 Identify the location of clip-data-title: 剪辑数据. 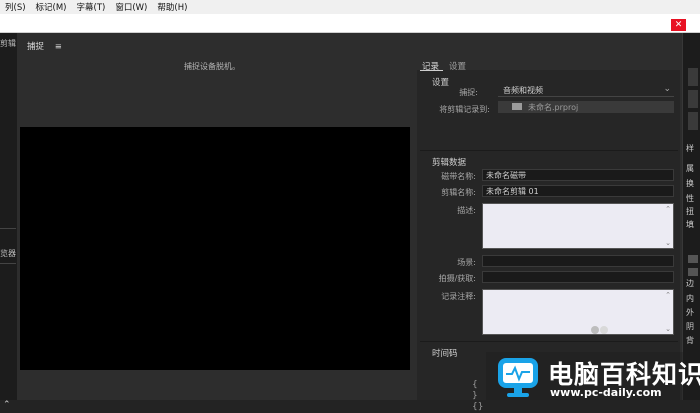
(449, 163).